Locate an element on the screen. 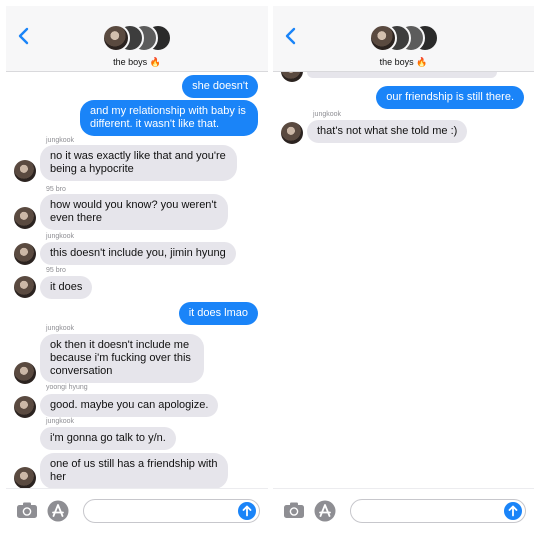  incoming-message-partial is located at coordinates (402, 75).